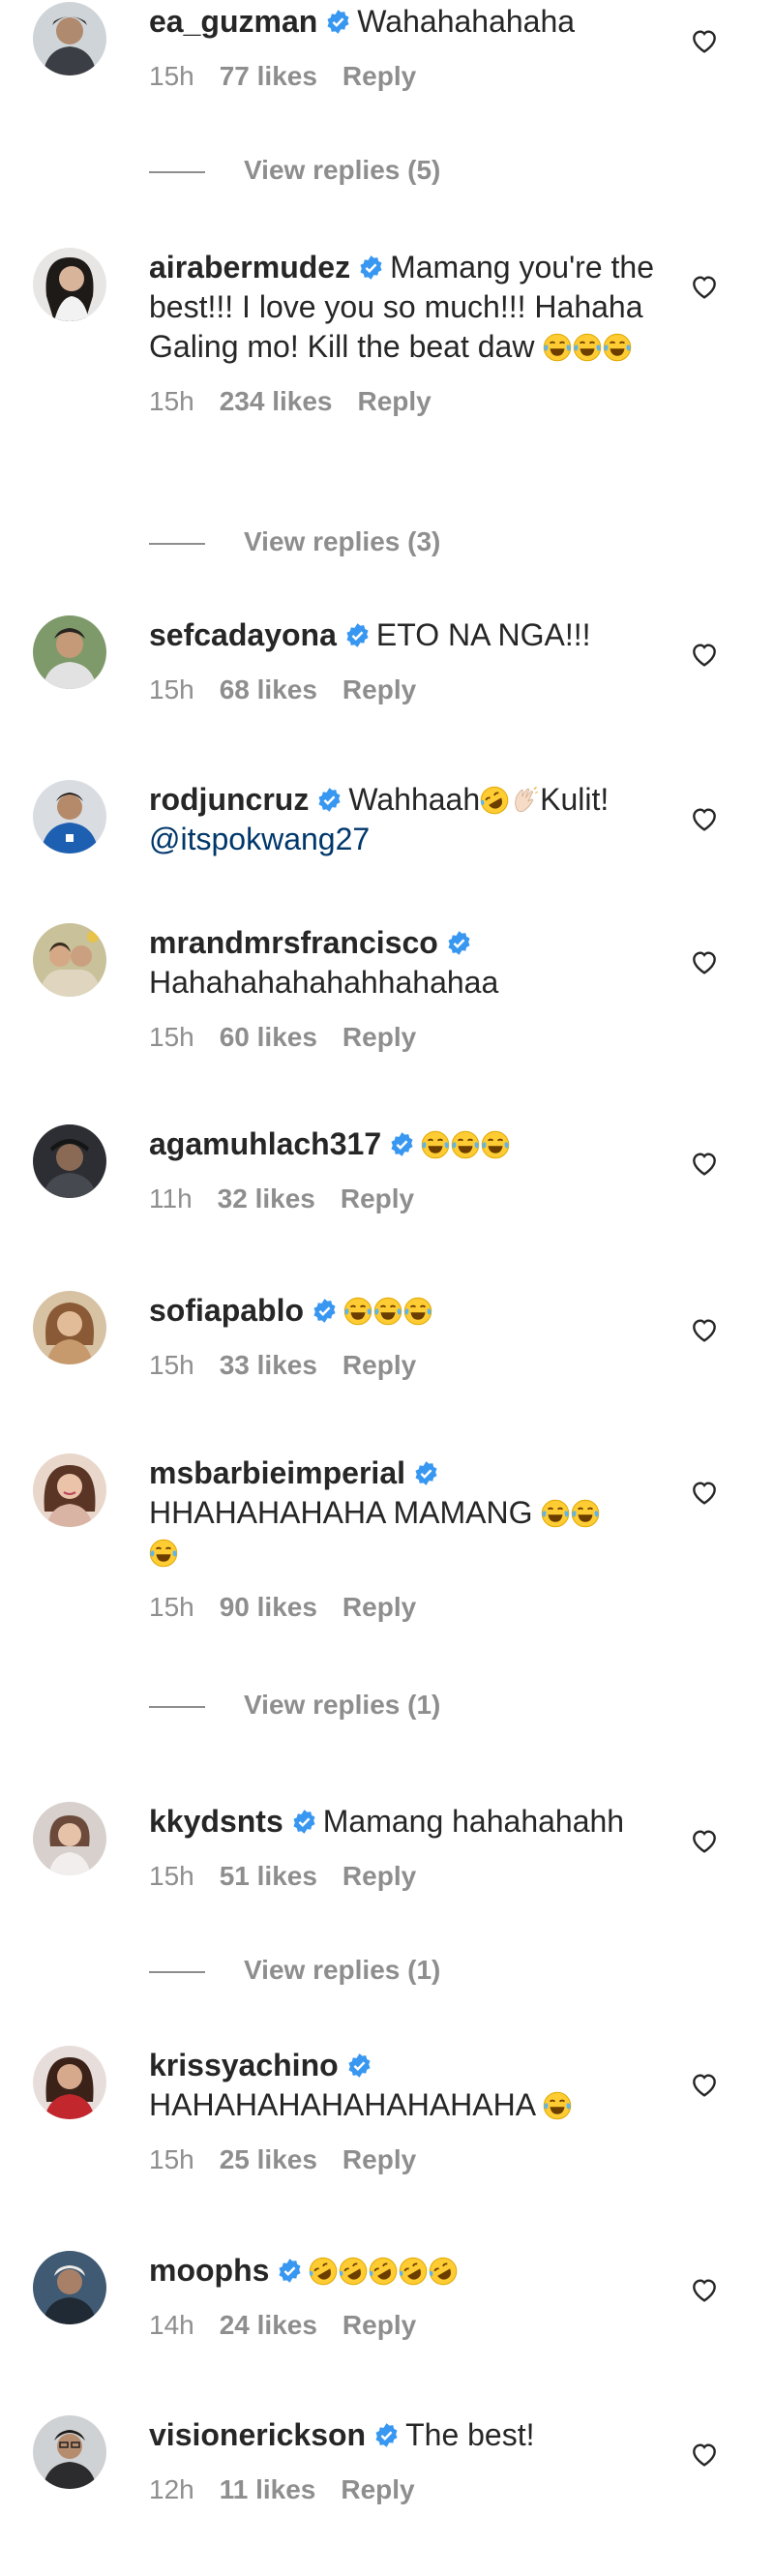 The image size is (774, 2576). I want to click on comment-likes: 33 likes, so click(268, 1365).